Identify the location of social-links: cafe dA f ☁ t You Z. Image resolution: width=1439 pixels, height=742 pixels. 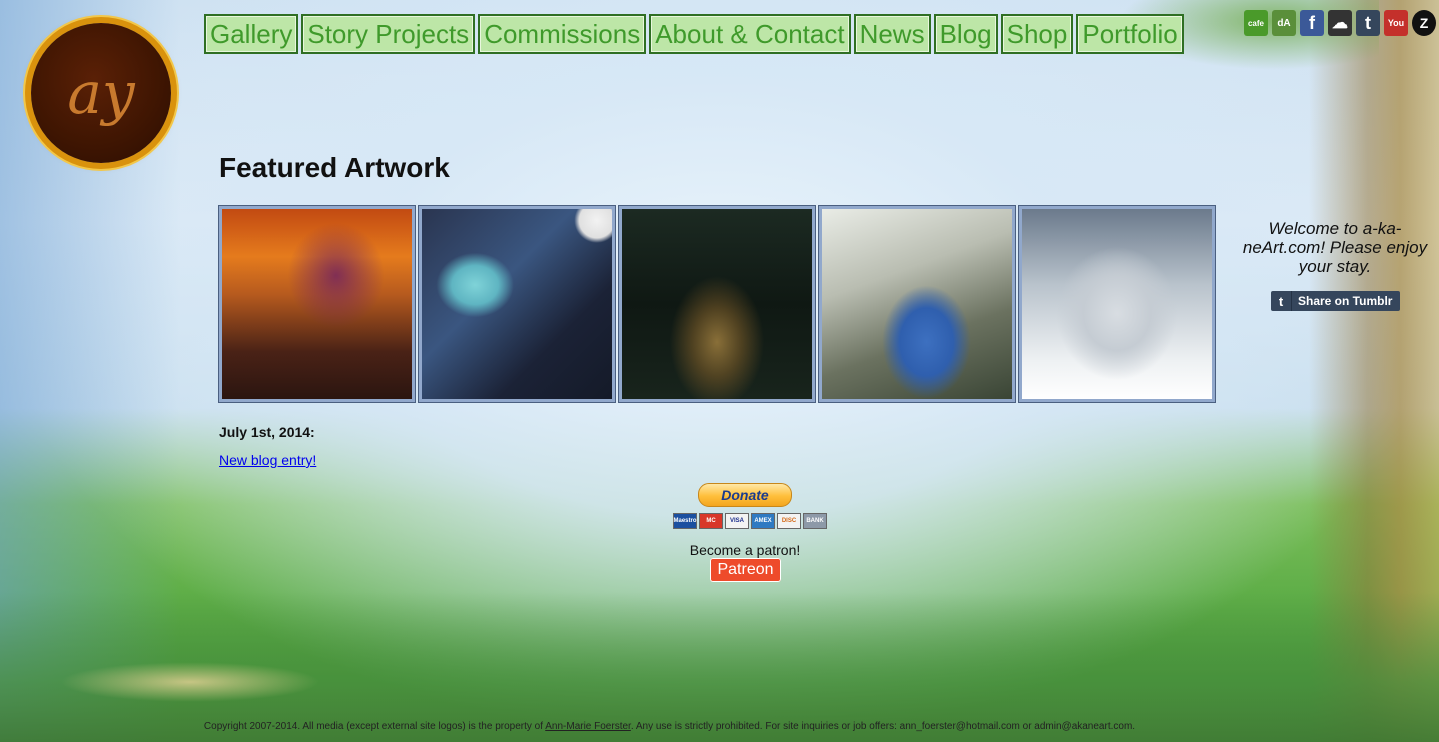
(1340, 23).